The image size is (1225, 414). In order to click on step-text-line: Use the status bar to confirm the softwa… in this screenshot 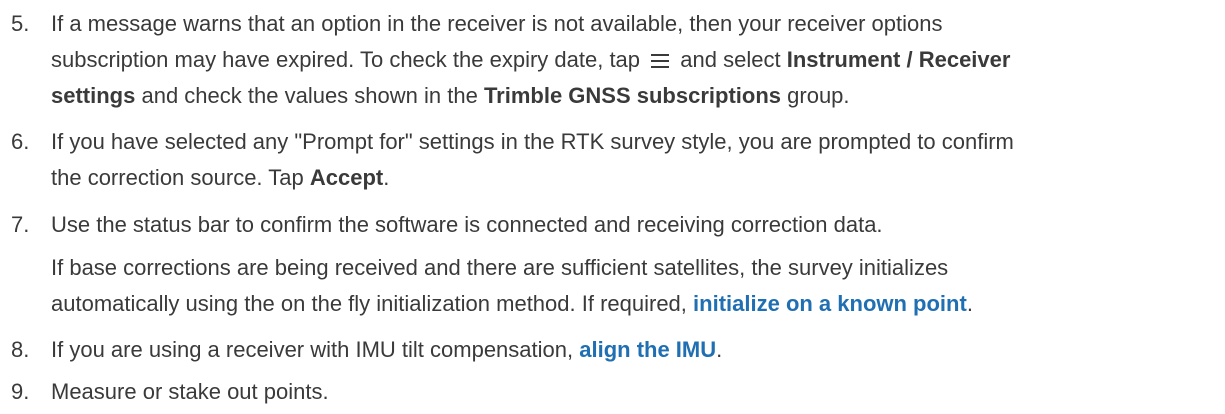, I will do `click(467, 224)`.